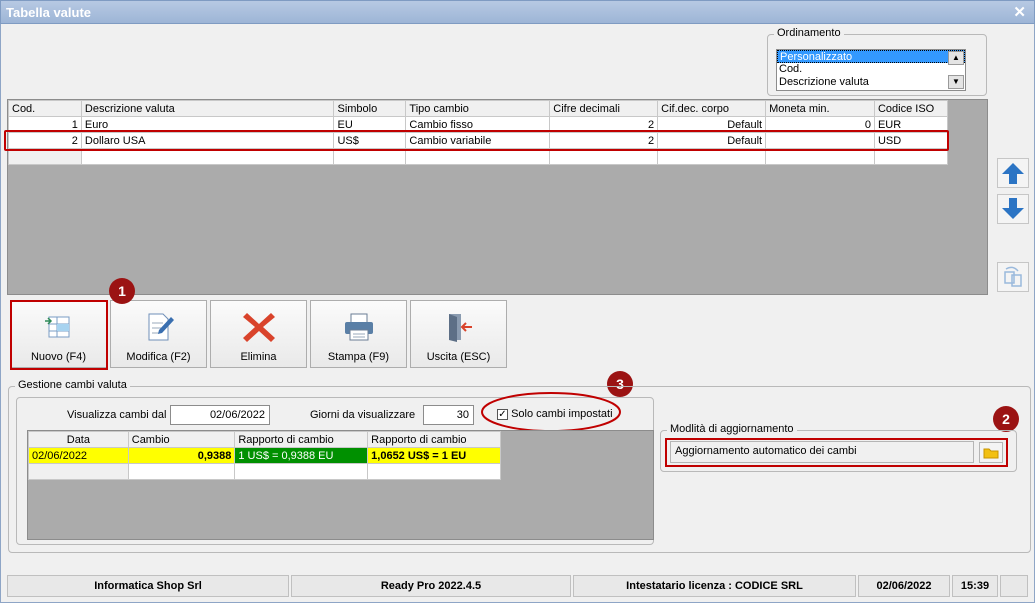  I want to click on table-row-empty, so click(264, 471).